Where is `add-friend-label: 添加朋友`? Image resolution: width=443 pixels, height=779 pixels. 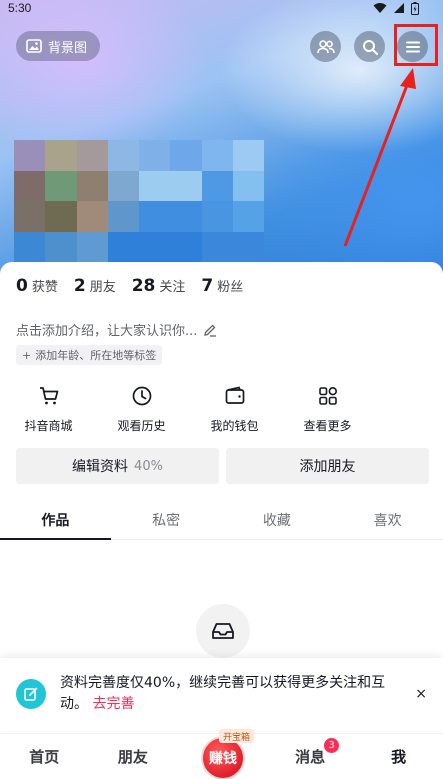
add-friend-label: 添加朋友 is located at coordinates (327, 467).